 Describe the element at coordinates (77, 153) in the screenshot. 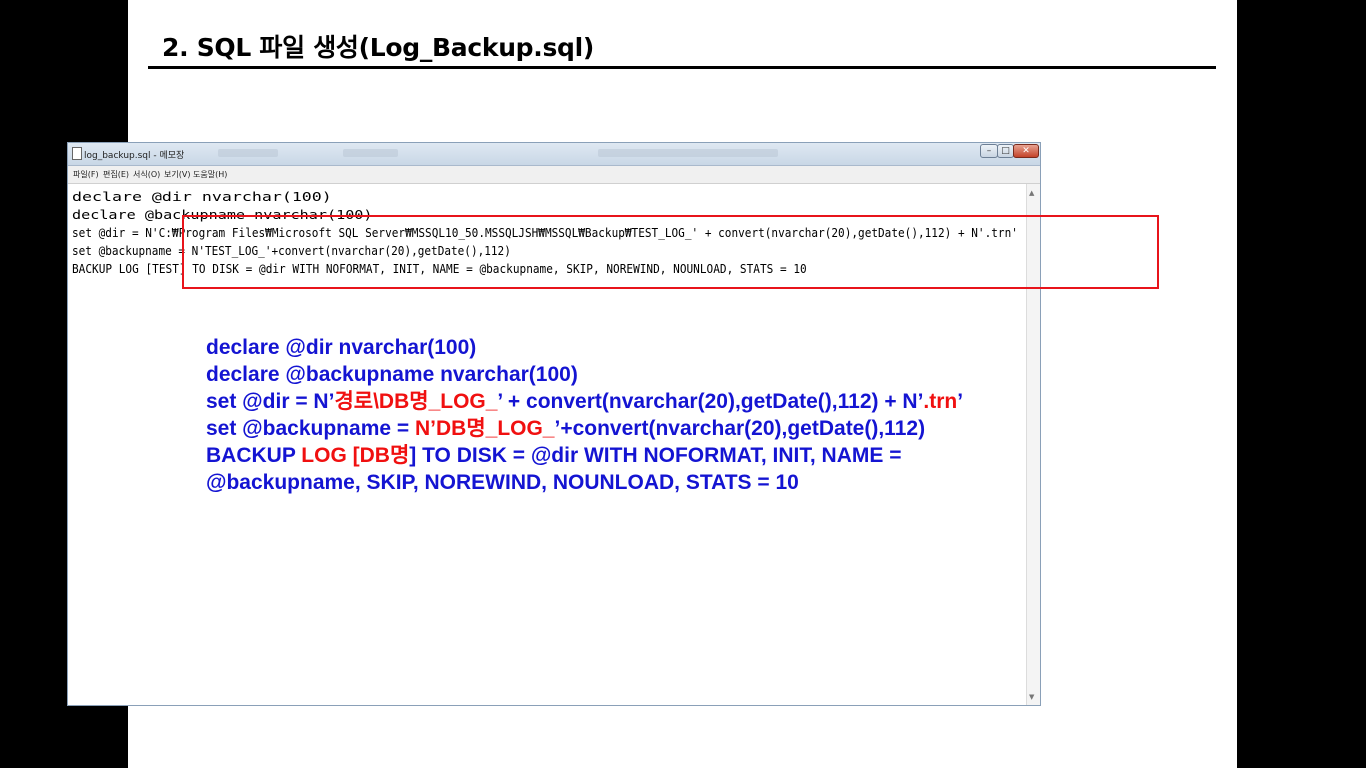

I see `document-icon` at that location.